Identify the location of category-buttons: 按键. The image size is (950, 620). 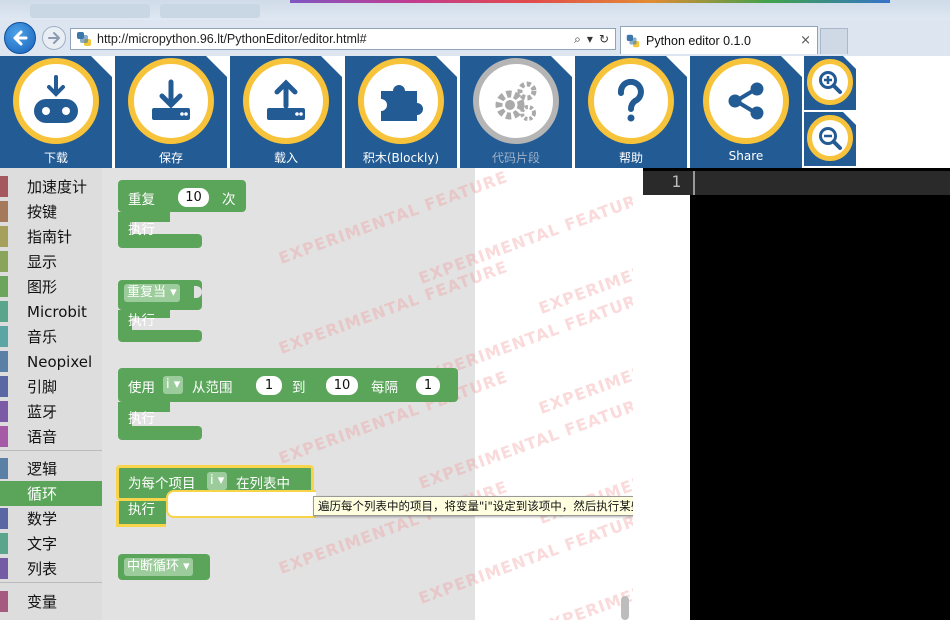
(51, 211).